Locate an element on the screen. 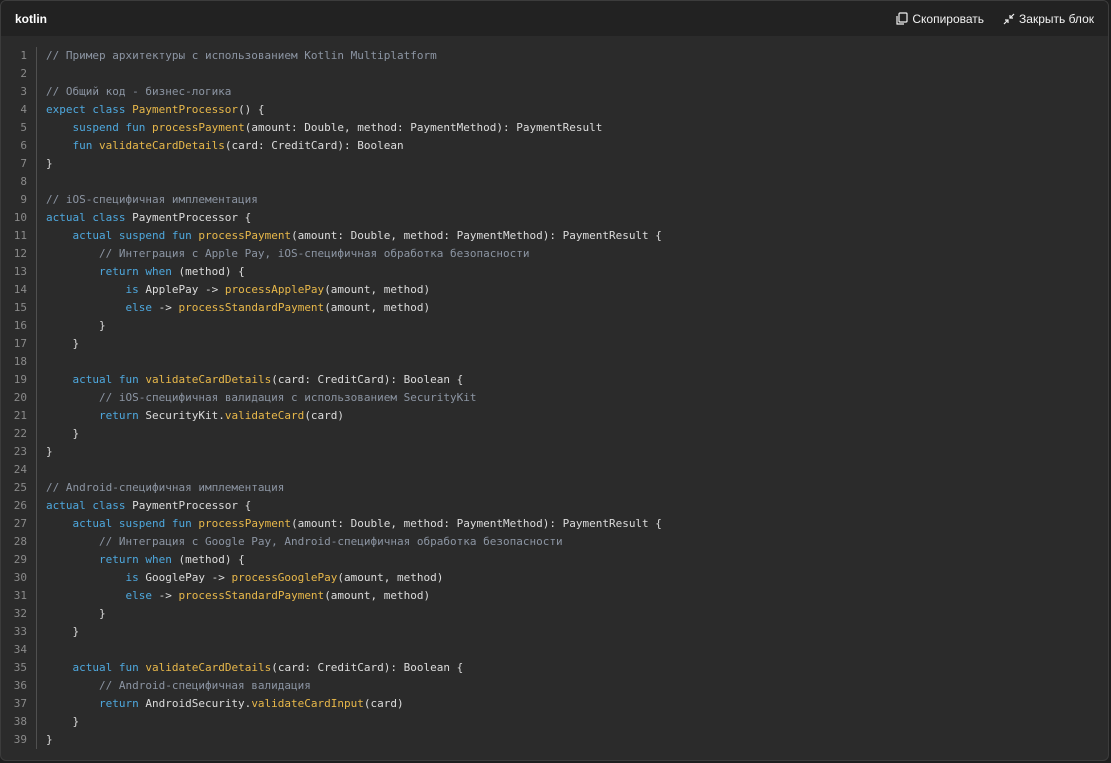  code-token: validateCardInput is located at coordinates (307, 703).